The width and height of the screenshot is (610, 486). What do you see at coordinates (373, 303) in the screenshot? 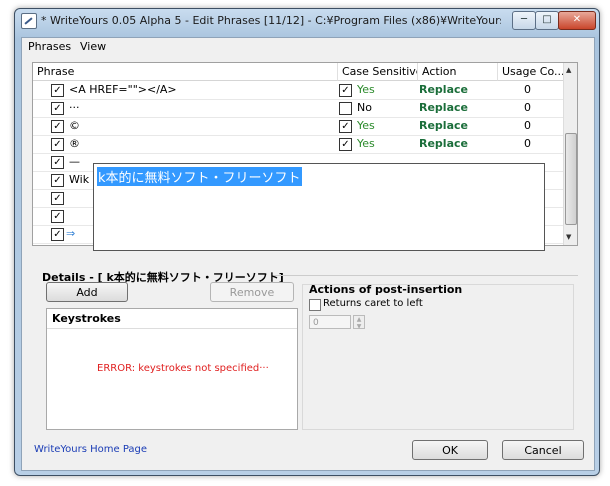
I see `returns-caret-label: Returns caret to left` at bounding box center [373, 303].